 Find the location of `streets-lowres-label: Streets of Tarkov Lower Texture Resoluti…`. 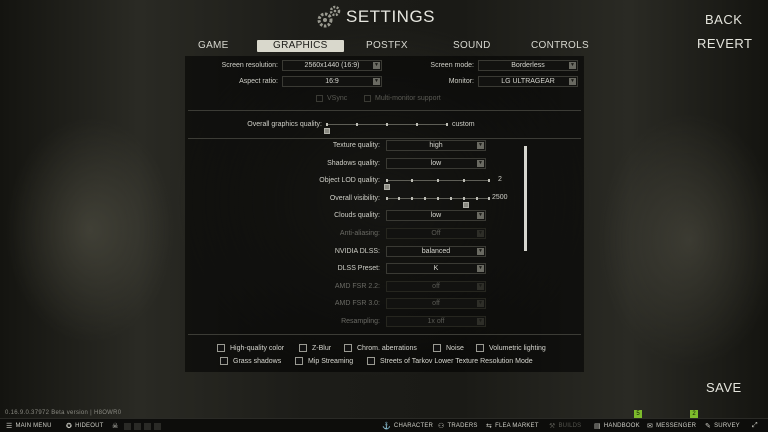

streets-lowres-label: Streets of Tarkov Lower Texture Resoluti… is located at coordinates (456, 361).